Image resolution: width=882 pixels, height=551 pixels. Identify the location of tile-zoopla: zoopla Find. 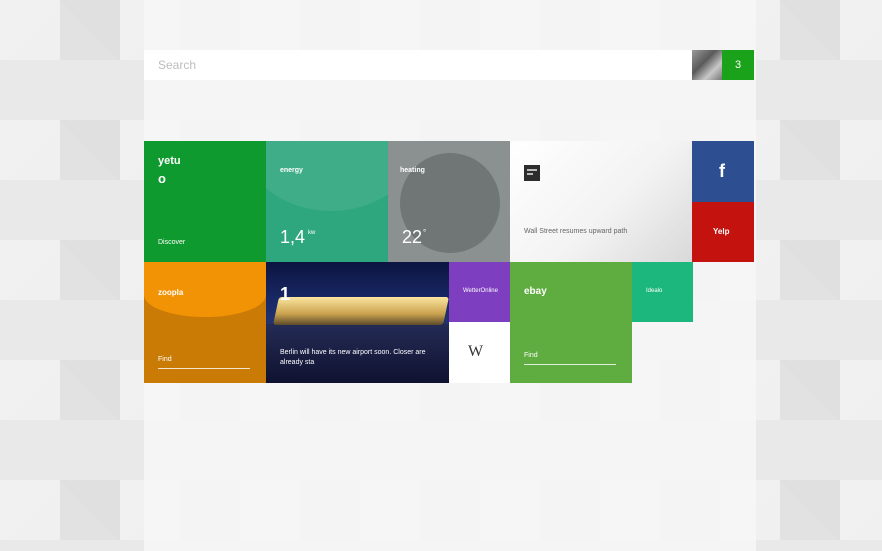
(205, 322).